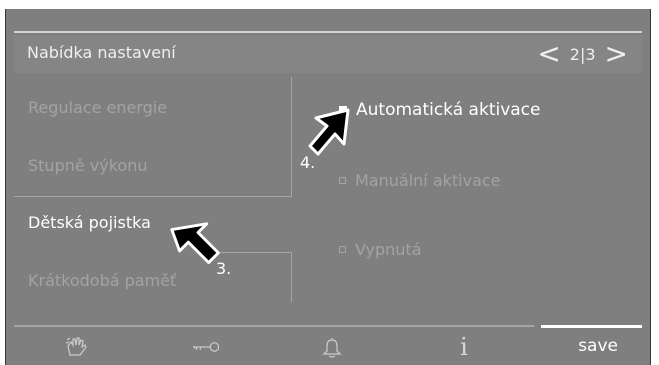 The width and height of the screenshot is (659, 365). I want to click on hand-wipe-icon, so click(77, 347).